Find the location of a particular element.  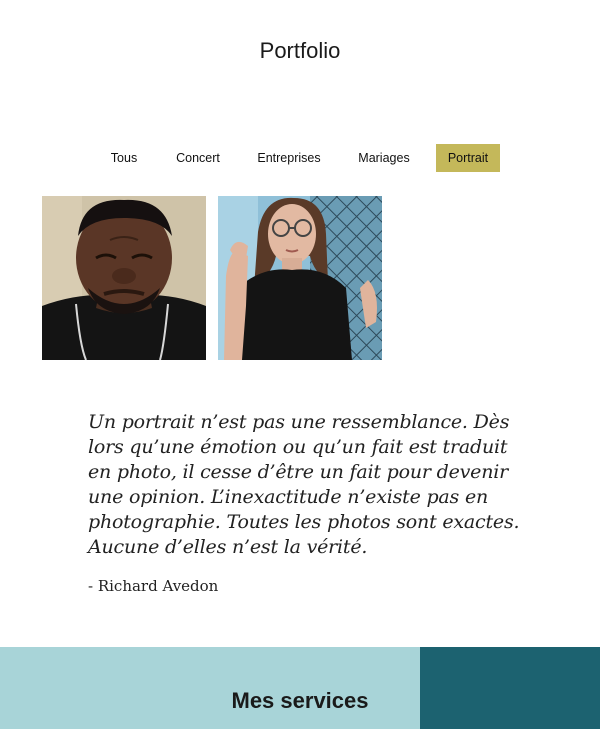

filter-tab-tous: Tous is located at coordinates (124, 158).